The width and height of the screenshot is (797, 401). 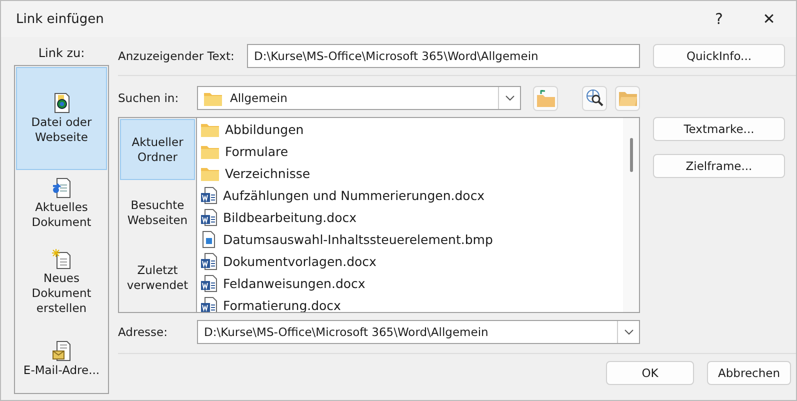 What do you see at coordinates (410, 217) in the screenshot?
I see `file-item: Bildbearbeitung.docx` at bounding box center [410, 217].